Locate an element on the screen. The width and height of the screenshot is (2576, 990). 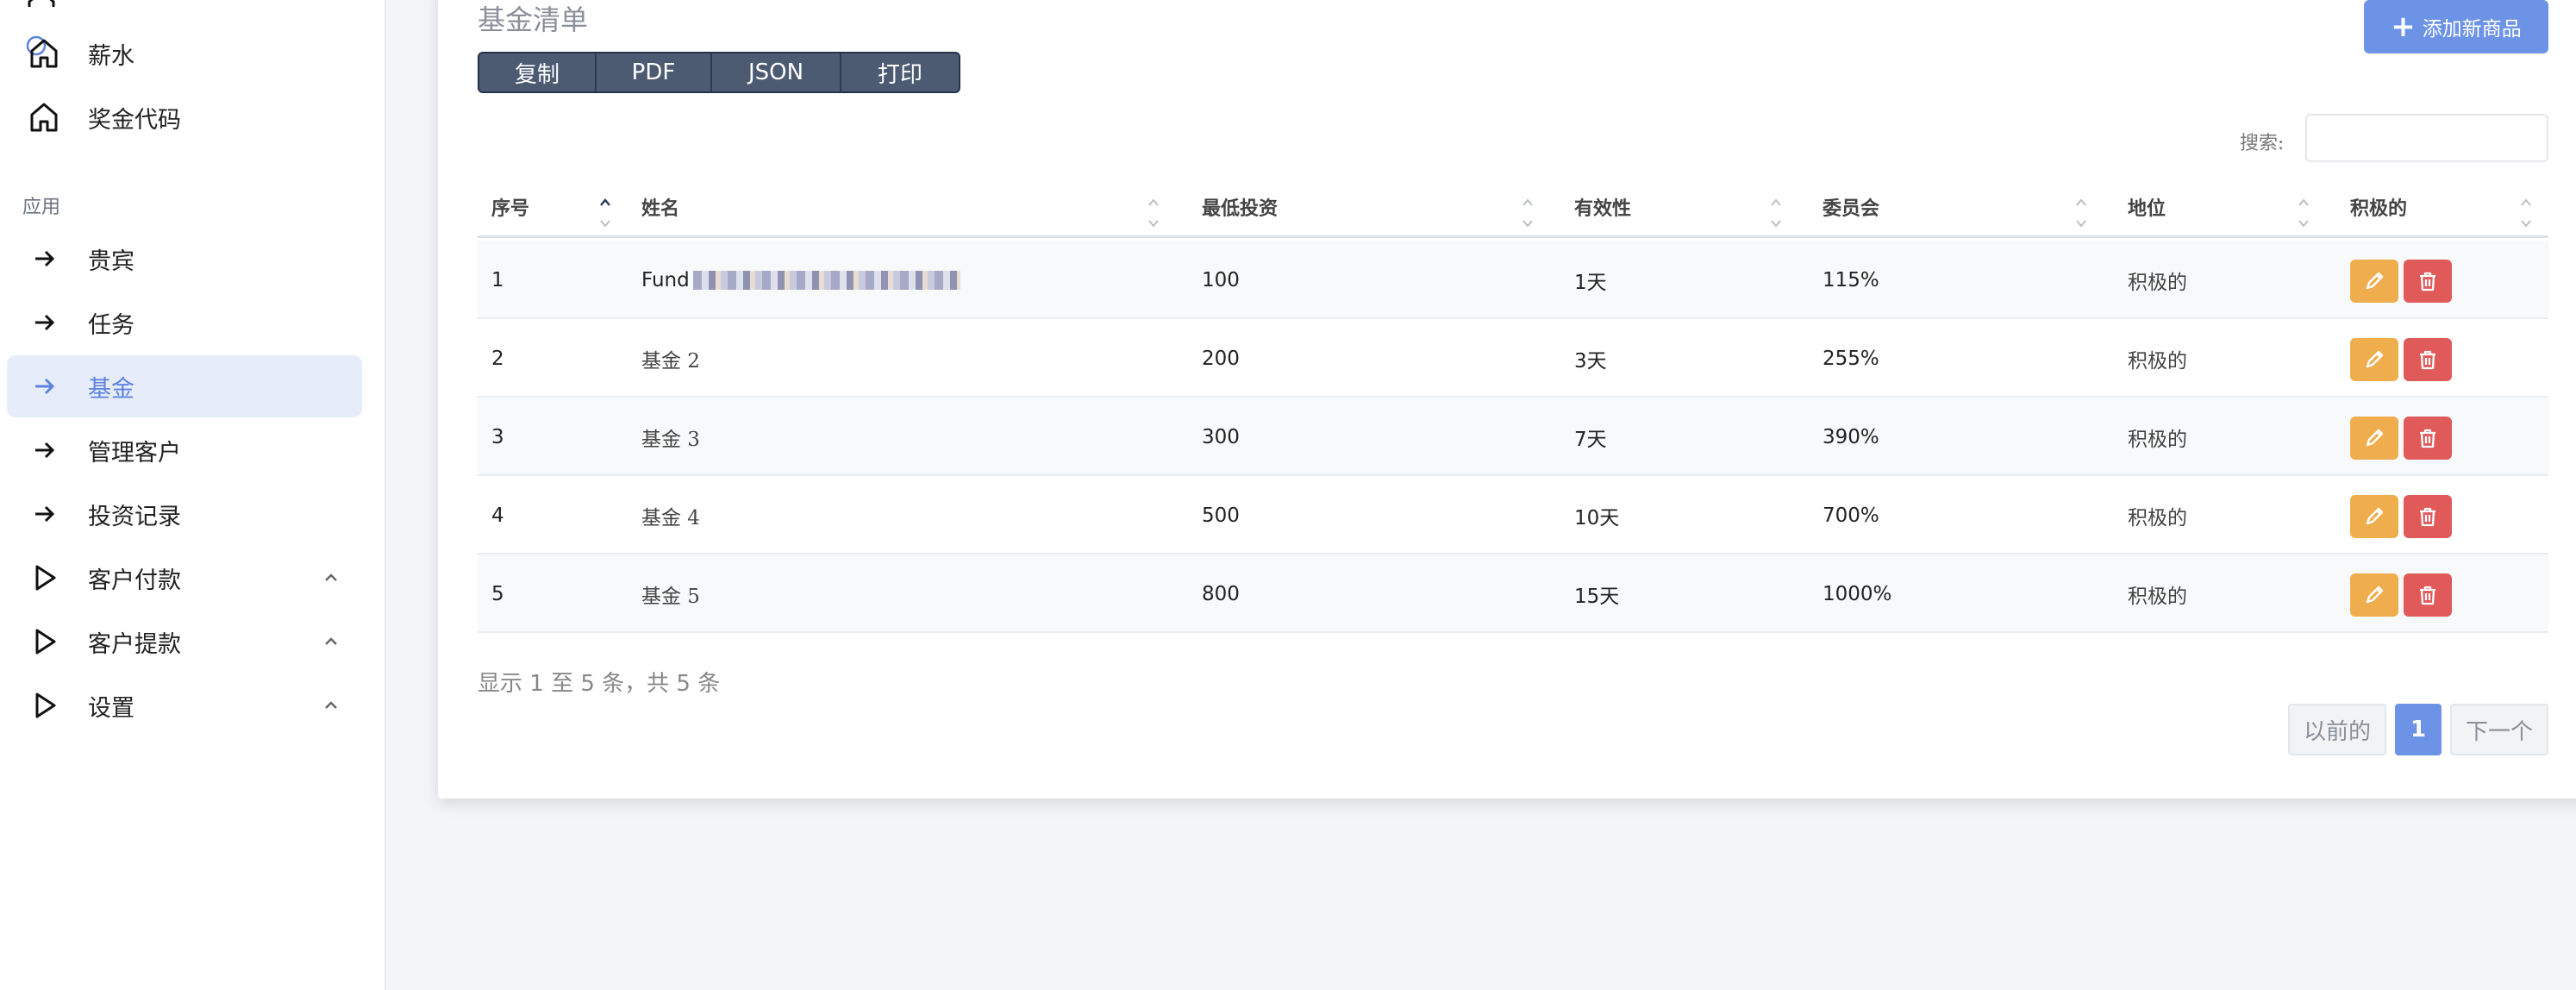
sidebar-item-label: 基金 is located at coordinates (111, 389).